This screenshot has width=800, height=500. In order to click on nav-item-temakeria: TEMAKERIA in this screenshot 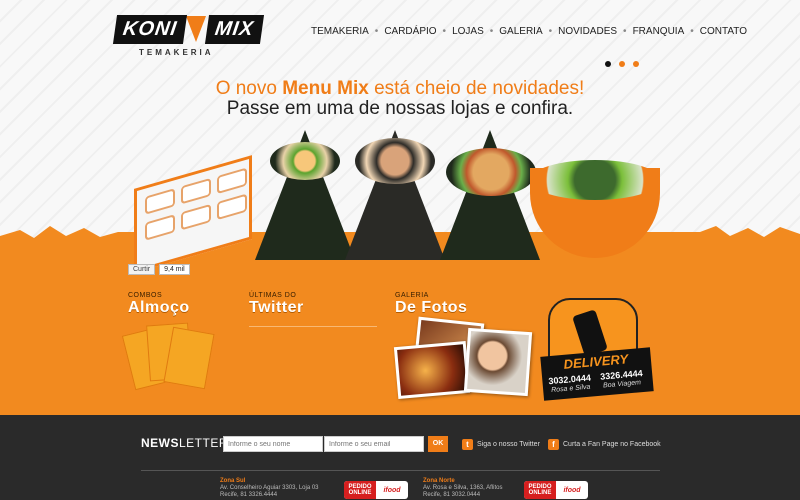, I will do `click(340, 31)`.